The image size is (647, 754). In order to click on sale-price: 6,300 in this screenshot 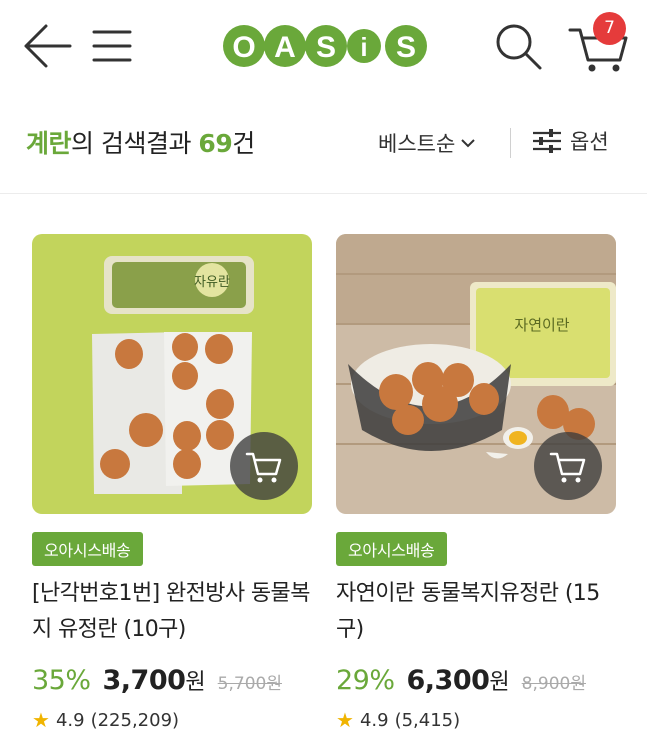, I will do `click(448, 680)`.